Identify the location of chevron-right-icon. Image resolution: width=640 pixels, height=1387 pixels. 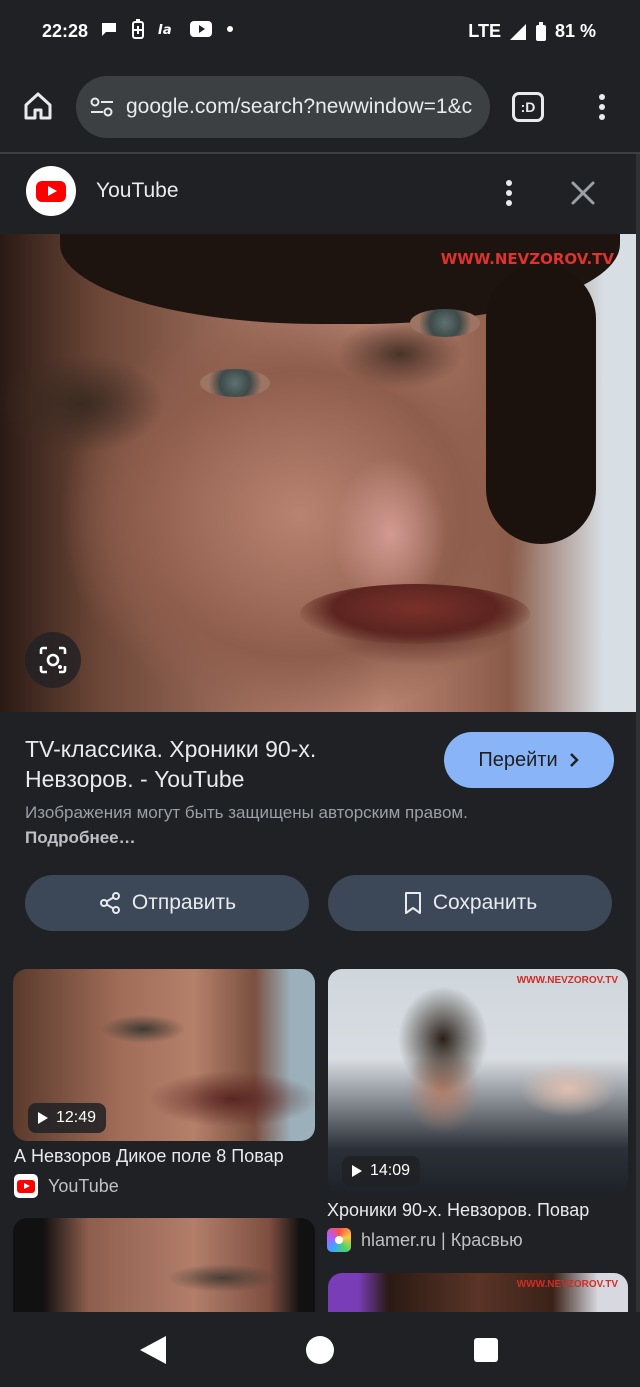
(574, 760).